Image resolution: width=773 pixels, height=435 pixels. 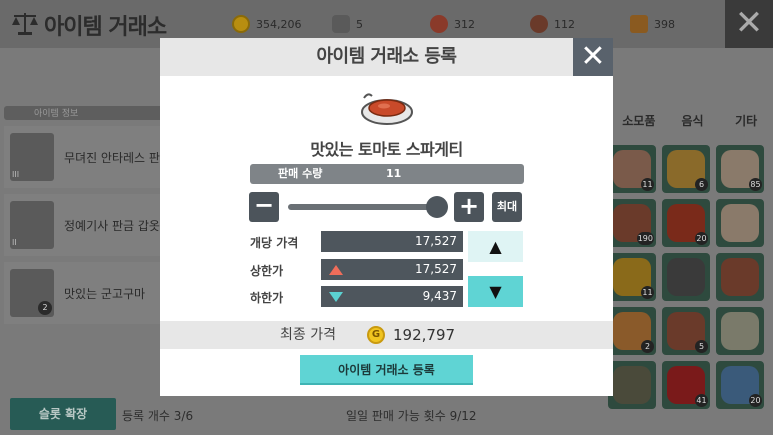 What do you see at coordinates (386, 335) in the screenshot?
I see `final-price-bar: 최종 가격 G 192,797` at bounding box center [386, 335].